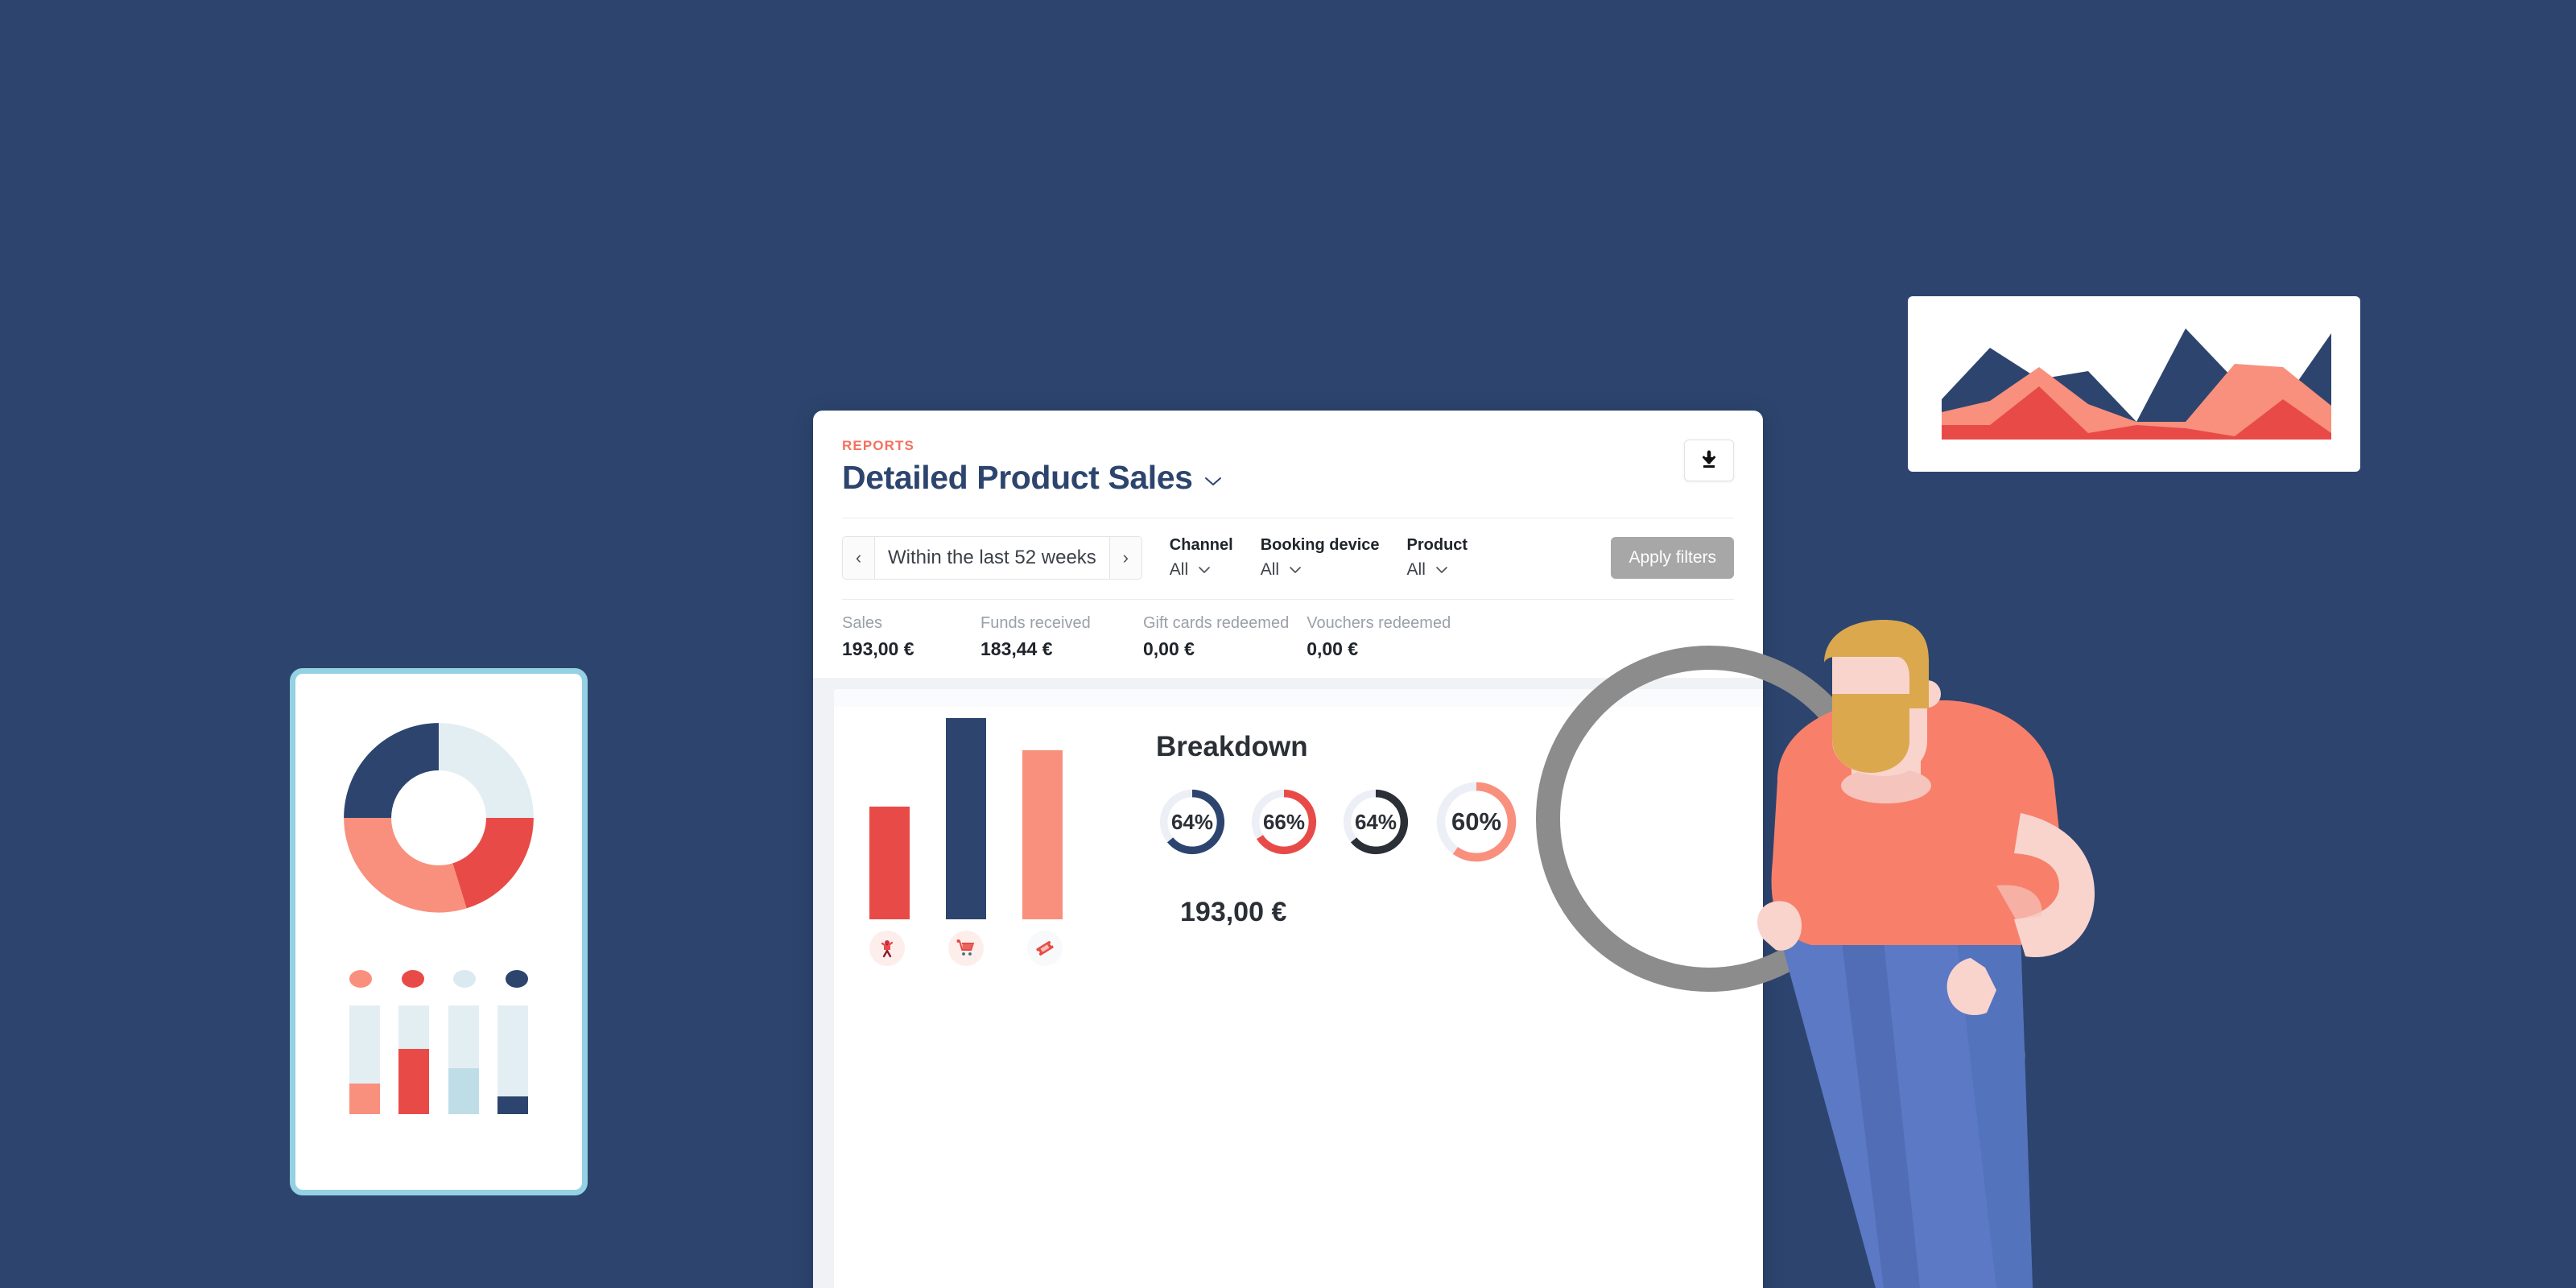 The image size is (2576, 1288). I want to click on dancing-person-icon, so click(887, 948).